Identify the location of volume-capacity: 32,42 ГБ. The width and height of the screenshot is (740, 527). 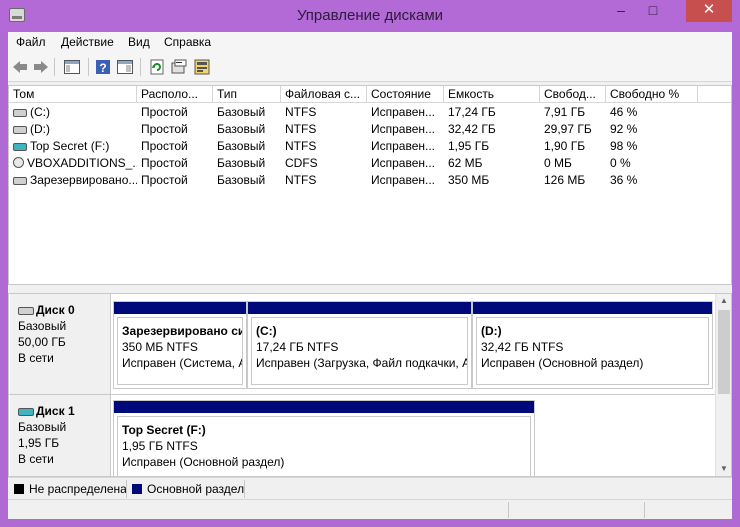
(472, 129).